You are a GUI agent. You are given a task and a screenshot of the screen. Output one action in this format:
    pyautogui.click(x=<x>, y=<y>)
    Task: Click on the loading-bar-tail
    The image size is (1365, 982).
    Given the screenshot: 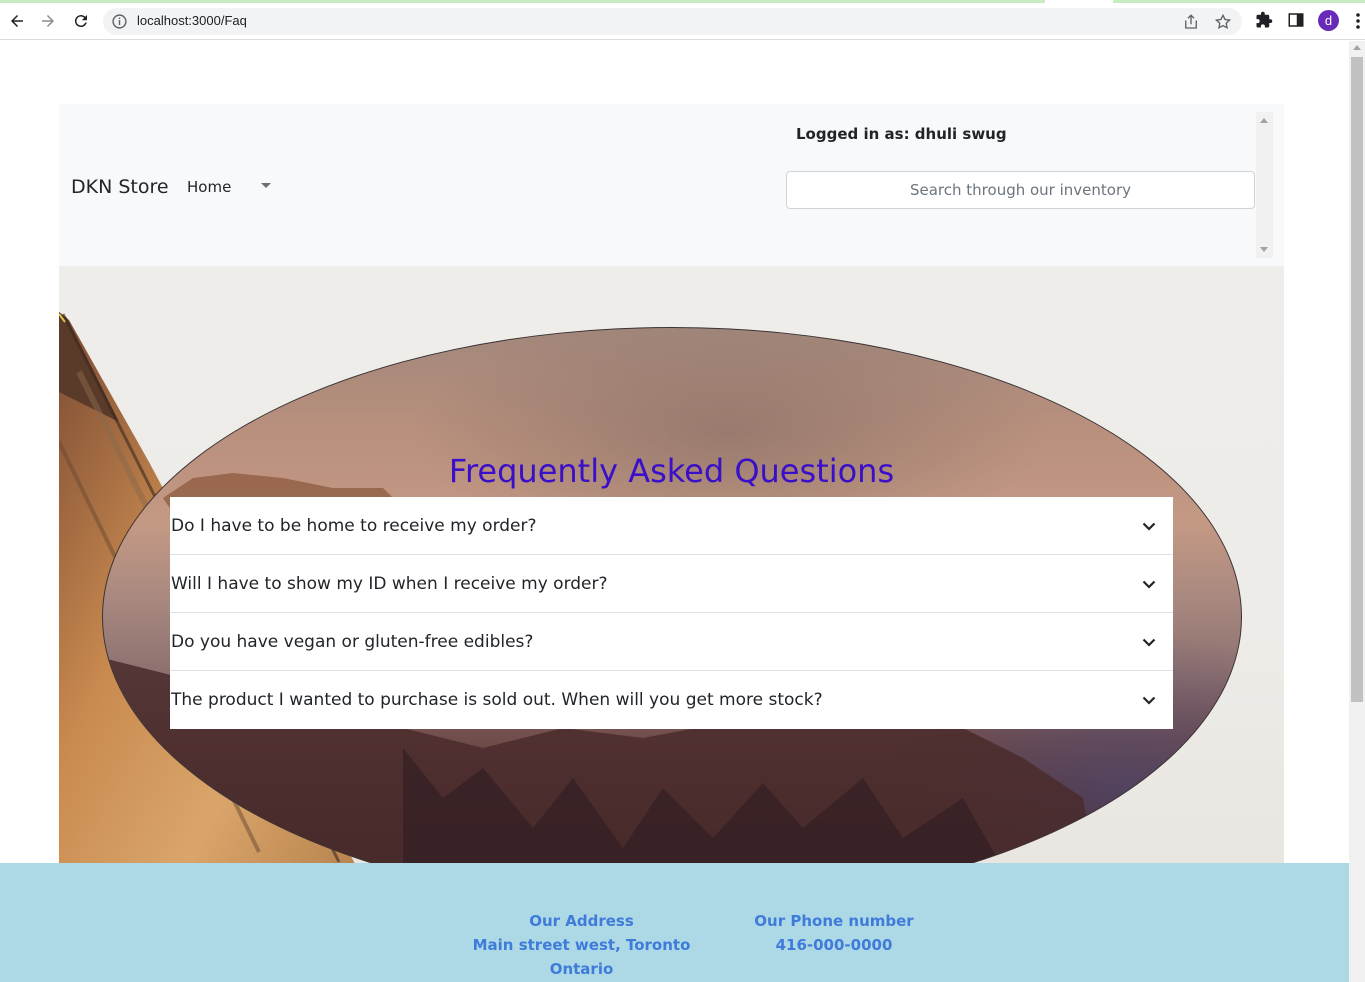 What is the action you would take?
    pyautogui.click(x=1239, y=1)
    